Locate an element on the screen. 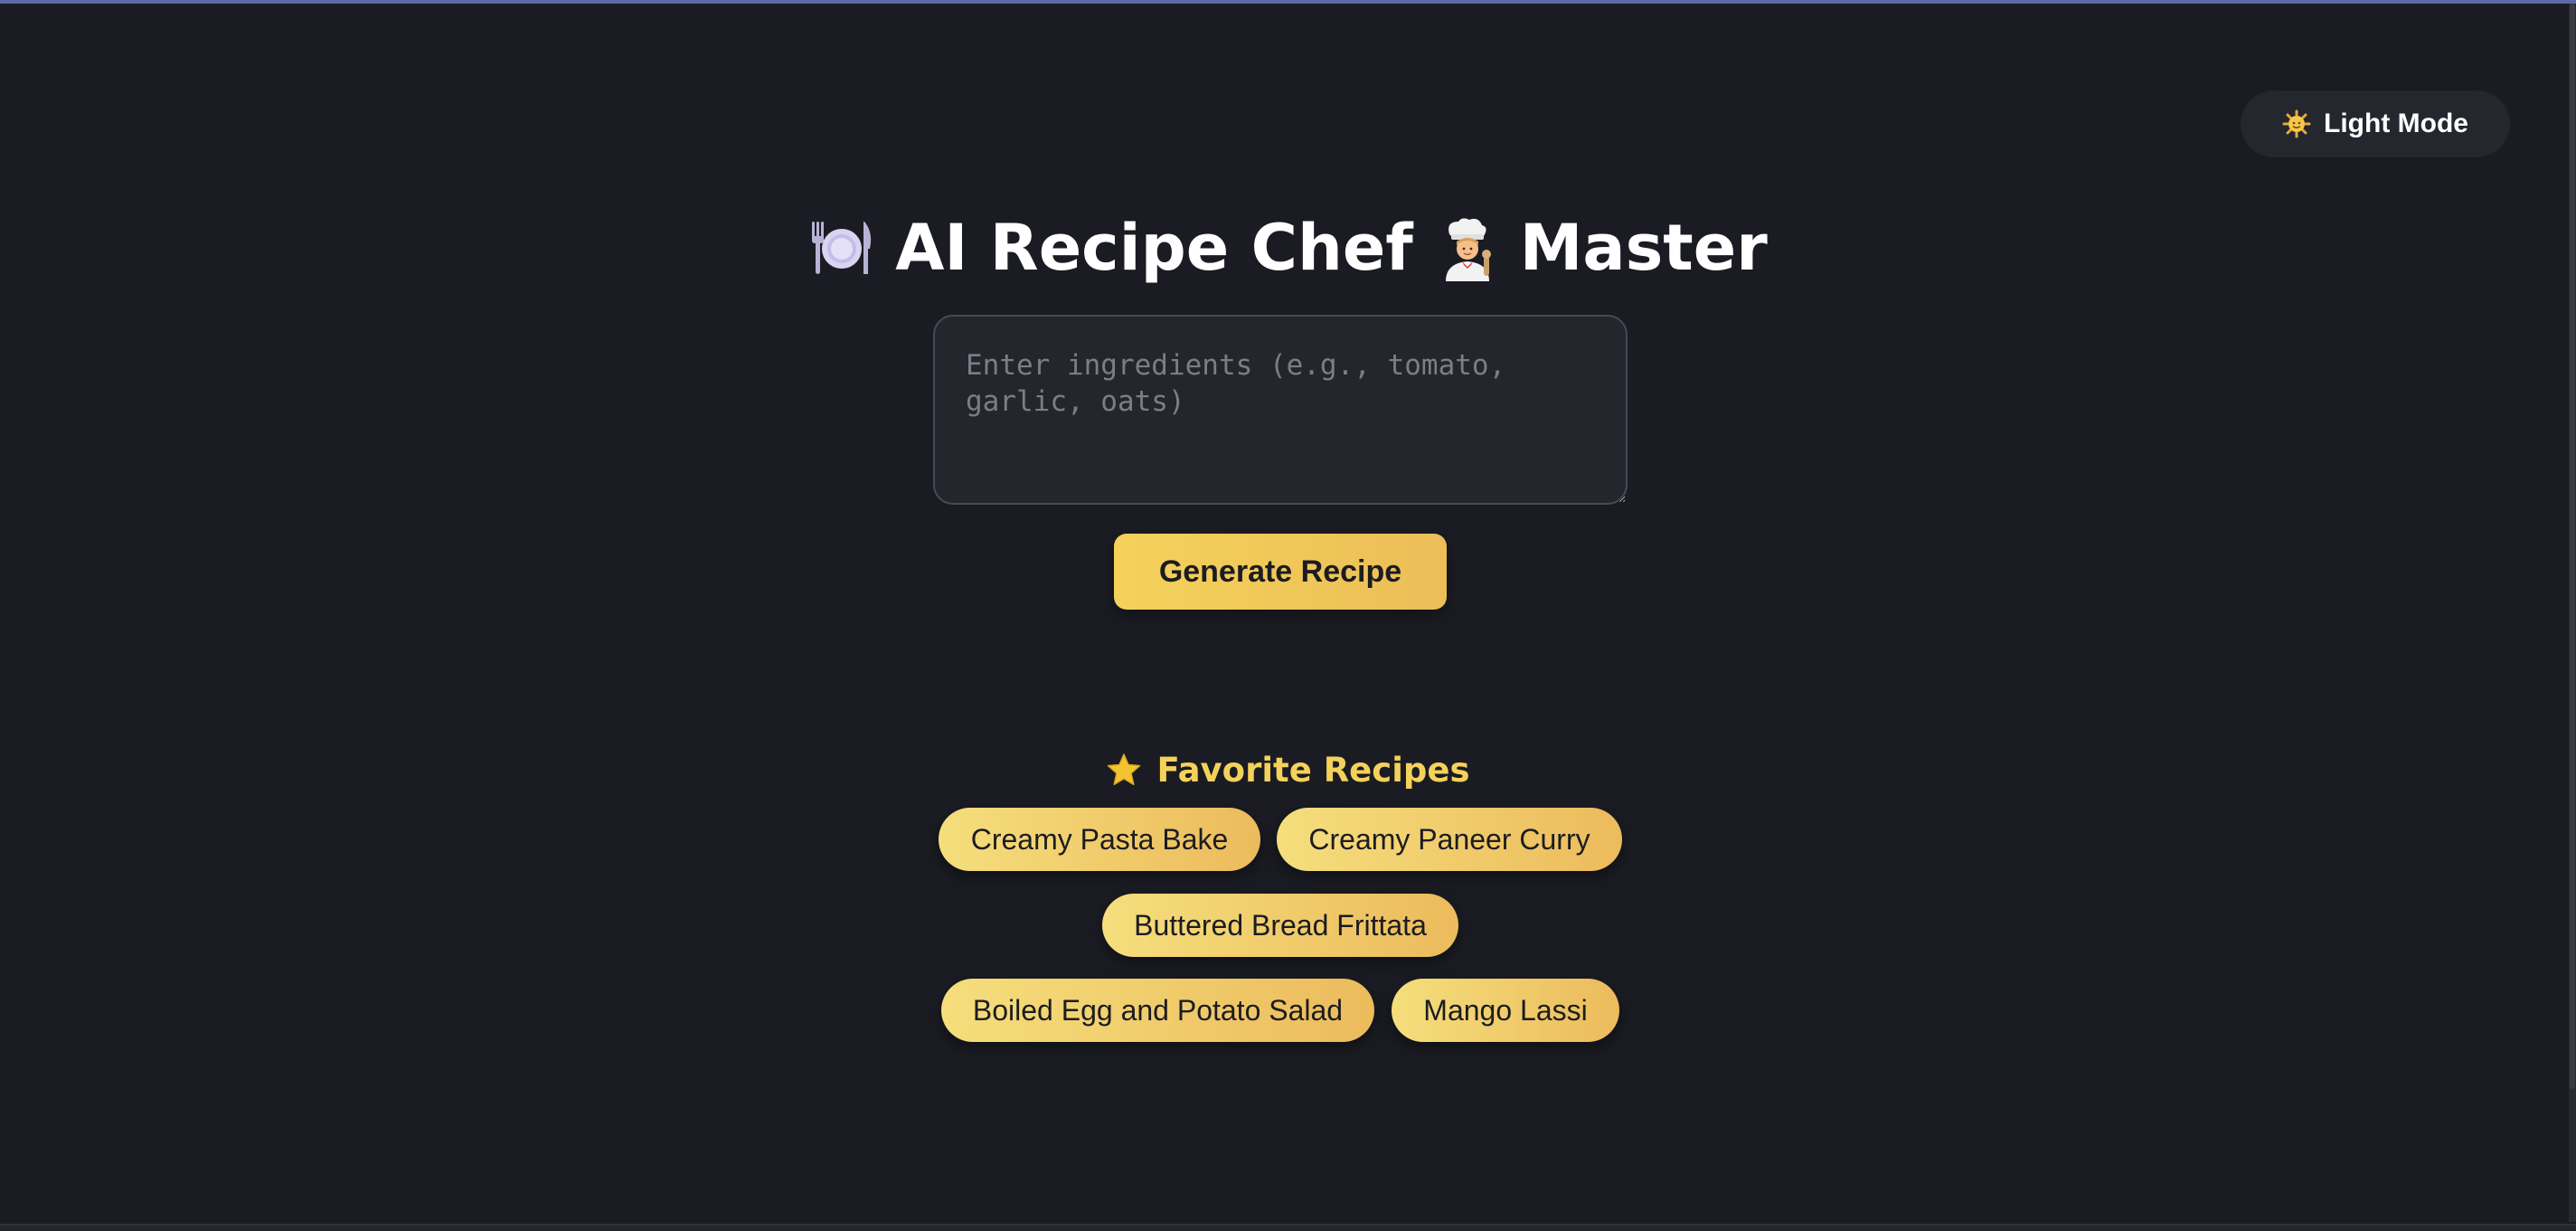 The image size is (2576, 1231). favorites-heading: Favorite Recipes is located at coordinates (1288, 769).